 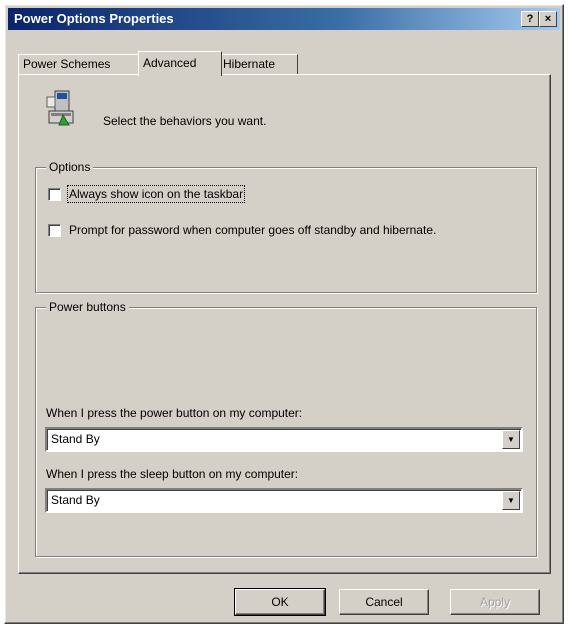 I want to click on cancel-button: Cancel, so click(x=384, y=602).